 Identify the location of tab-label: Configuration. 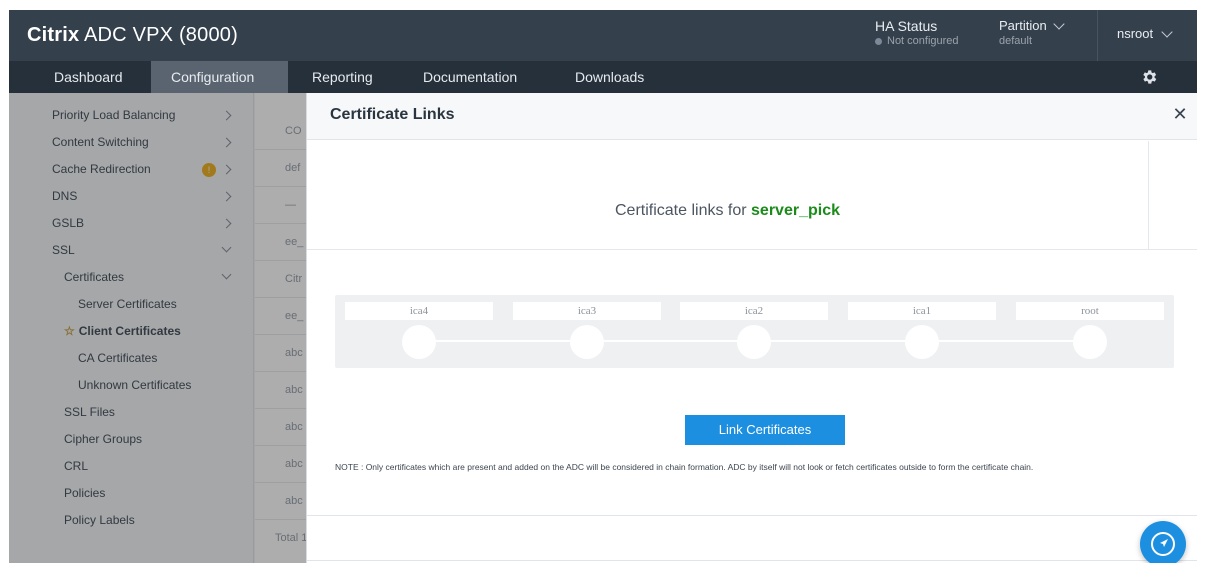
(213, 77).